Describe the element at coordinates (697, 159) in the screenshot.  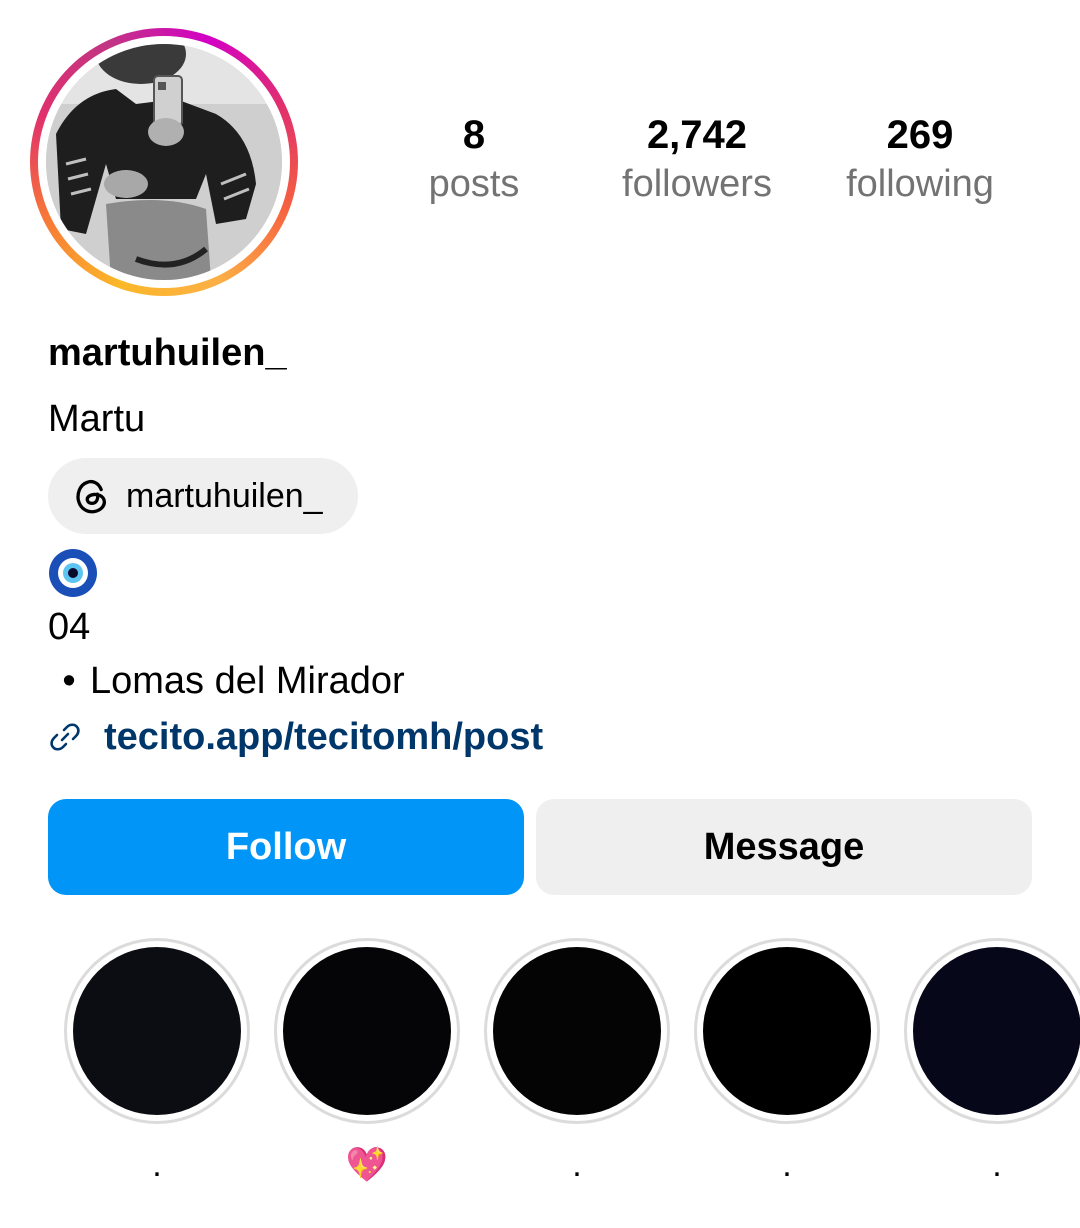
I see `followers-count: 2,742 followers` at that location.